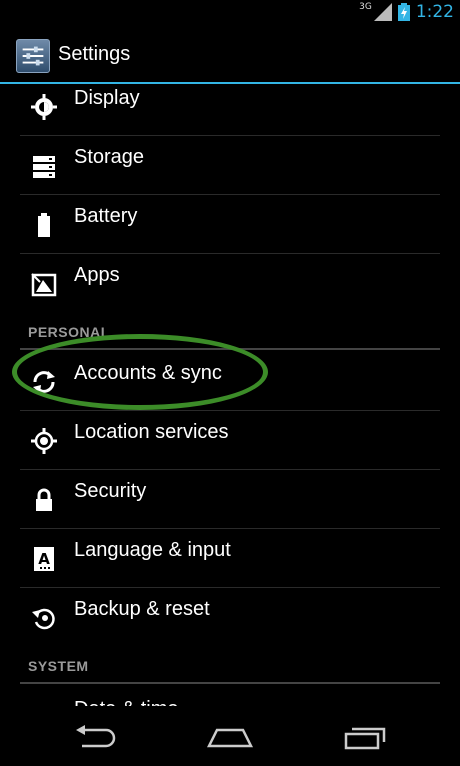  I want to click on action-bar: Settings, so click(230, 54).